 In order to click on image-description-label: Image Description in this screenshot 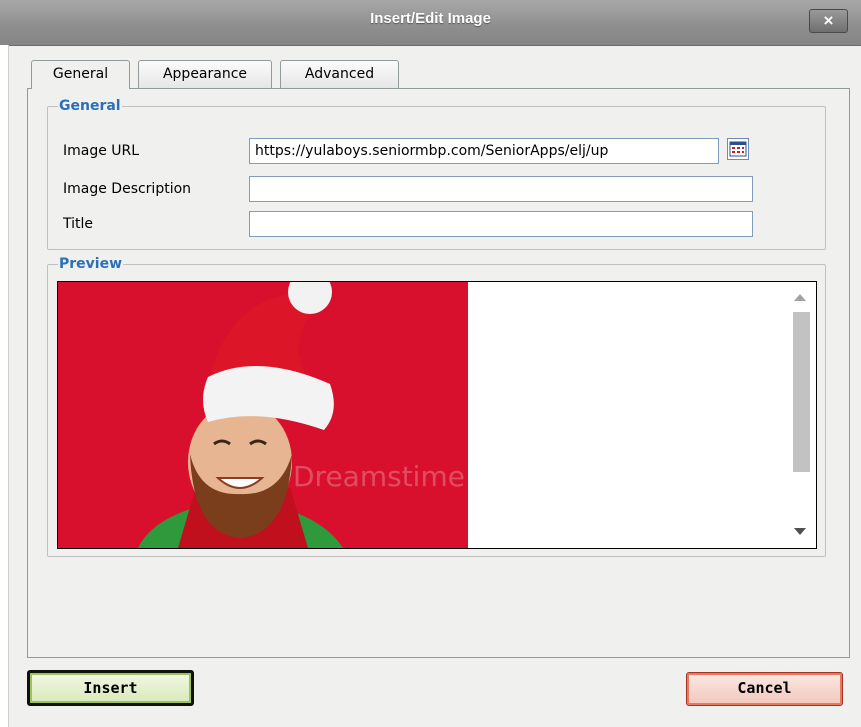, I will do `click(127, 189)`.